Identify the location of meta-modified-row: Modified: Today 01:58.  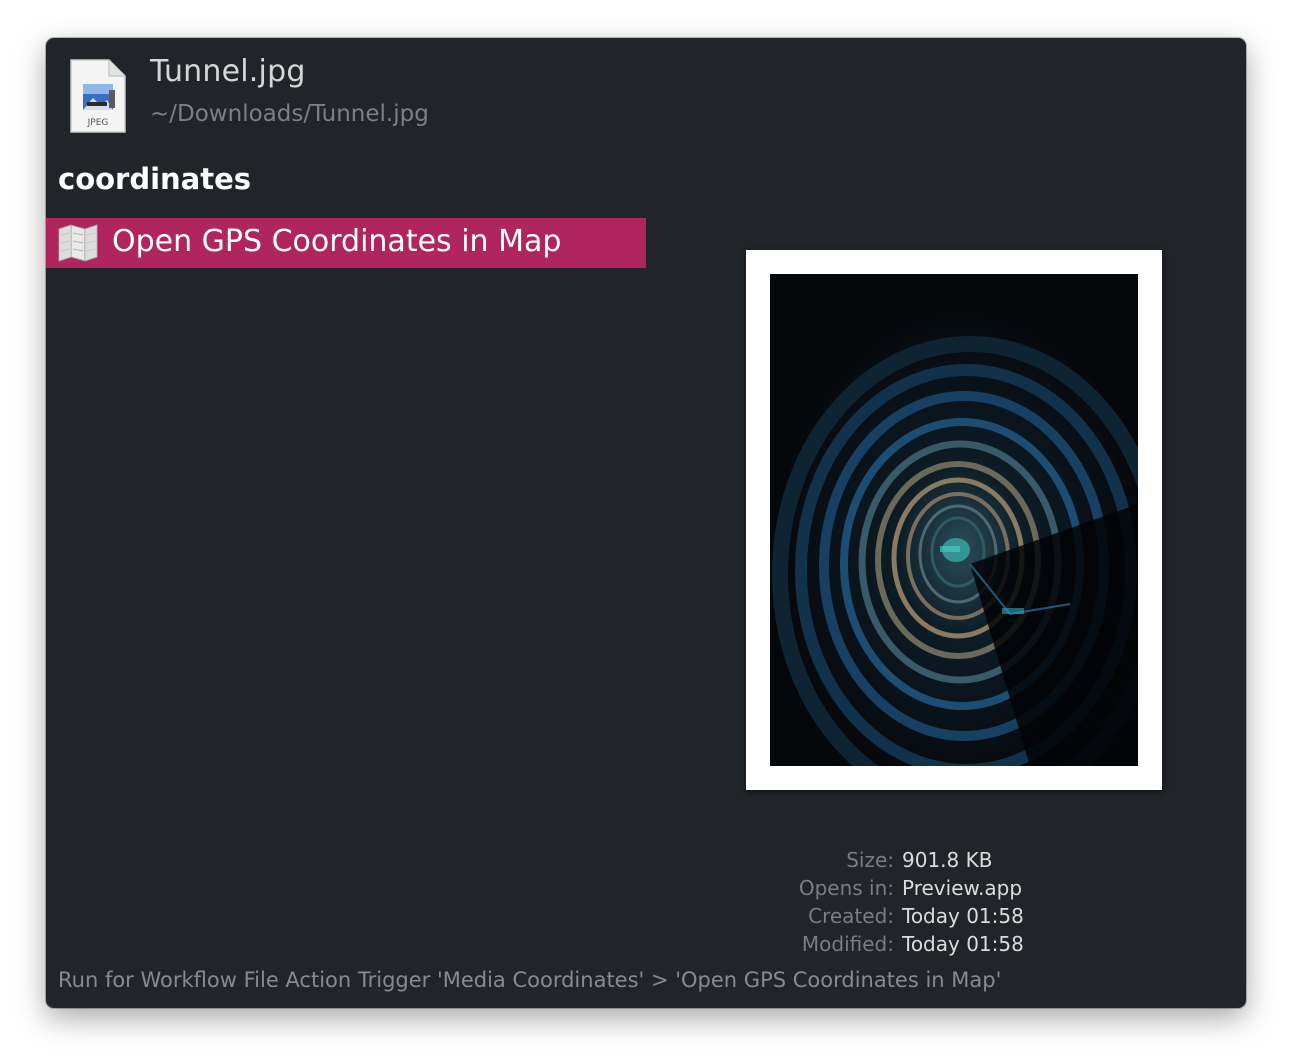
(956, 946).